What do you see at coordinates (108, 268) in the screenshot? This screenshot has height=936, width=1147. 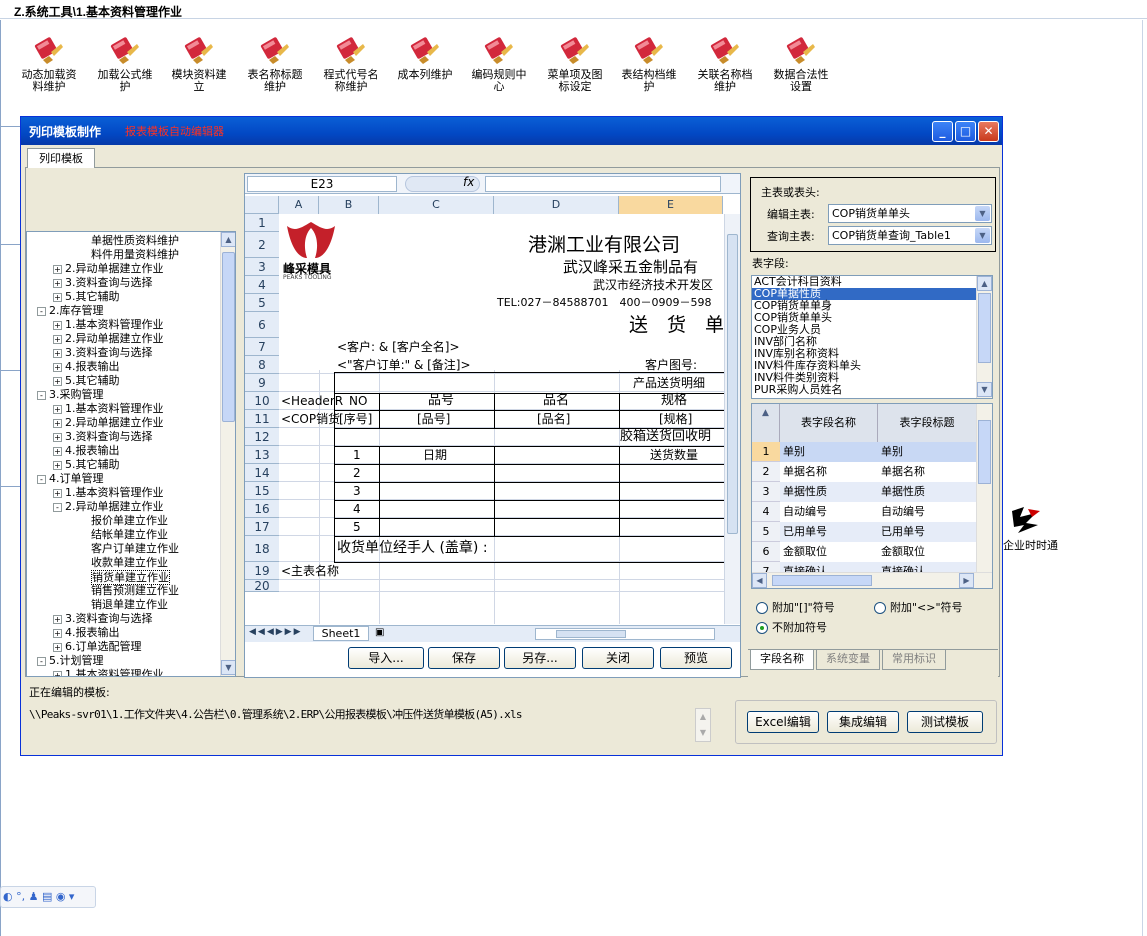 I see `tree-node: +2.异动单据建立作业` at bounding box center [108, 268].